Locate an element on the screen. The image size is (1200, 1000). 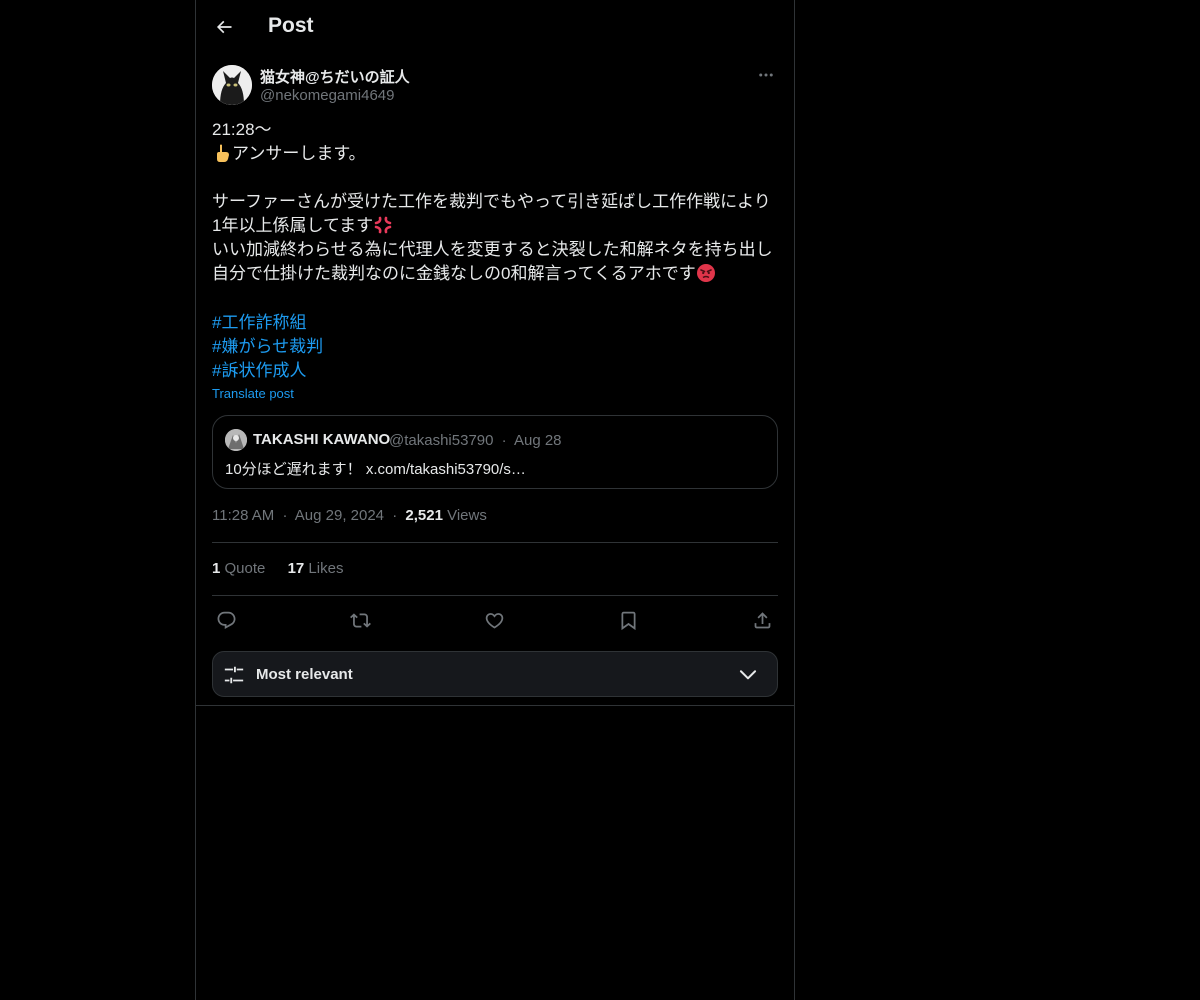
pointing-finger-emoji-icon is located at coordinates (222, 153).